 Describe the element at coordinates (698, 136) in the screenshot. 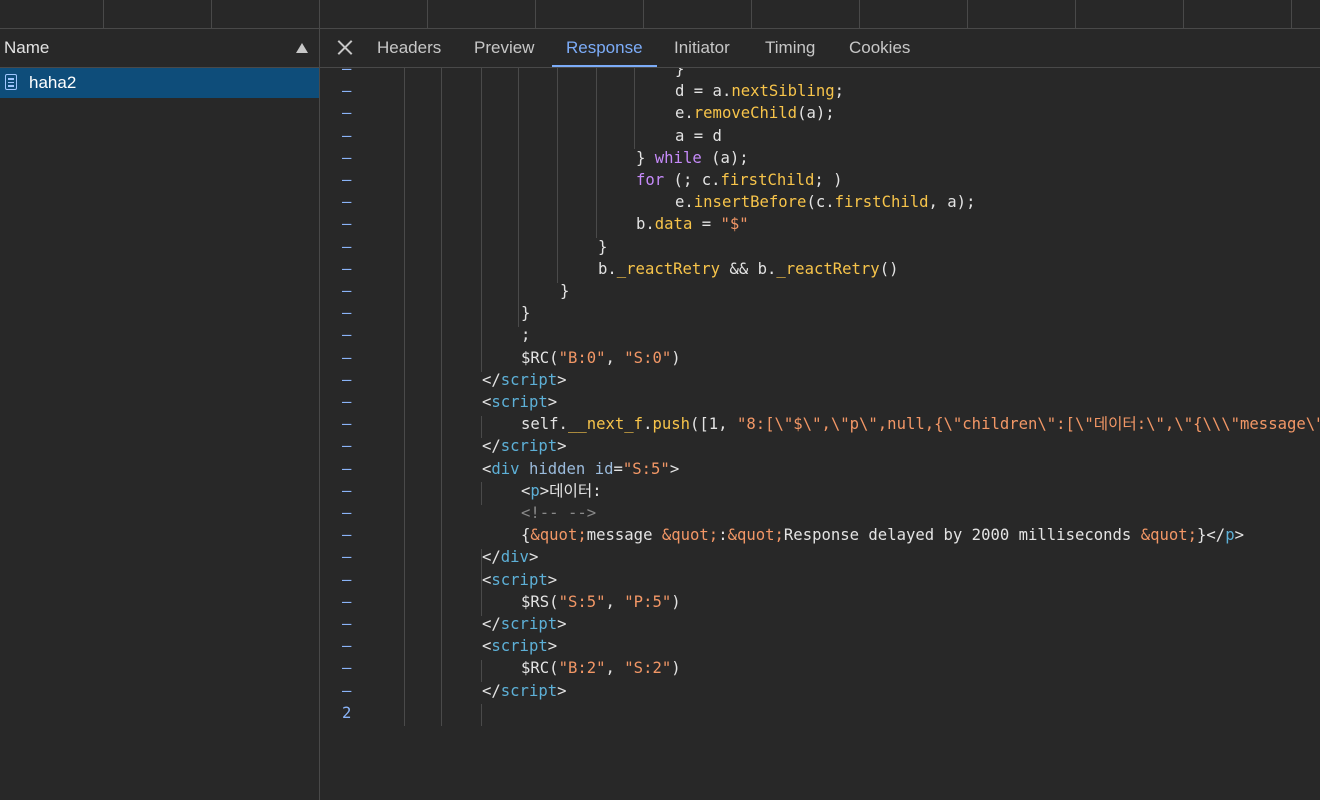

I see `code-token: a = d` at that location.